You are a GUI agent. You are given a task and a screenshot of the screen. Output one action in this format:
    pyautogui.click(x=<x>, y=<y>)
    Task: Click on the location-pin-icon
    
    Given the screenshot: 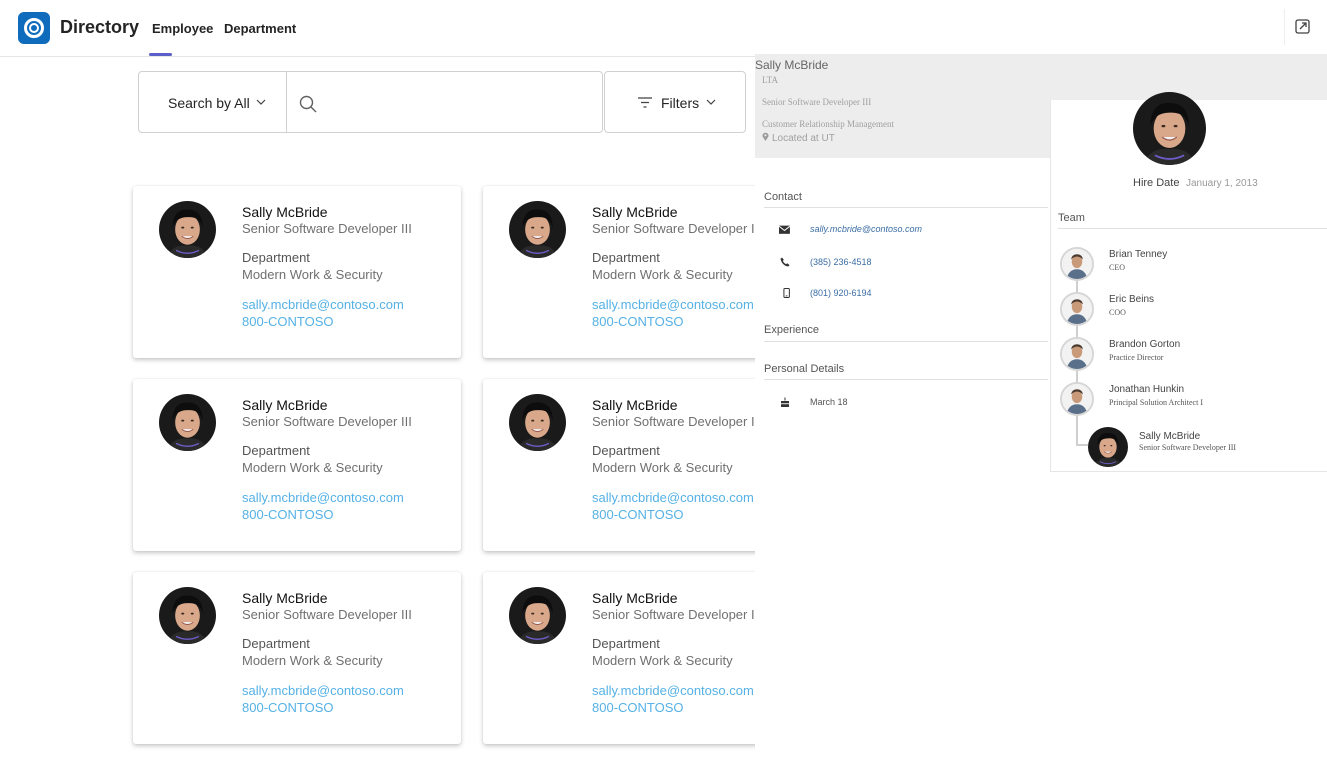 What is the action you would take?
    pyautogui.click(x=765, y=136)
    